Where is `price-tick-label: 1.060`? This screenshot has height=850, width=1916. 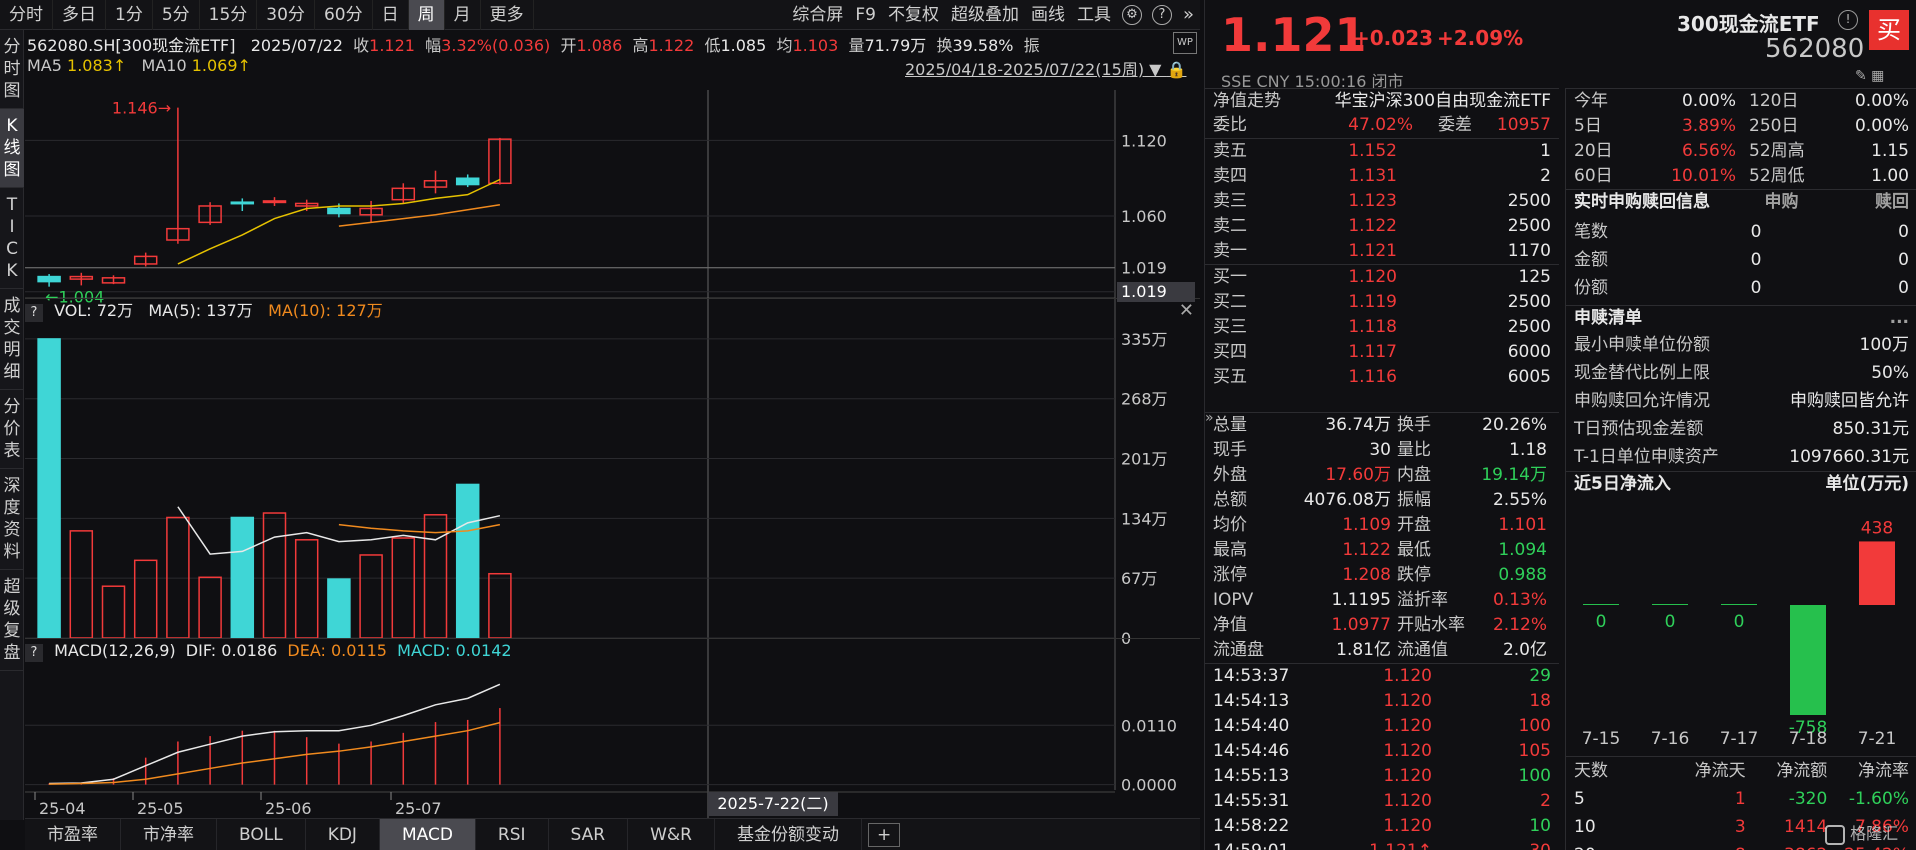
price-tick-label: 1.060 is located at coordinates (1144, 216).